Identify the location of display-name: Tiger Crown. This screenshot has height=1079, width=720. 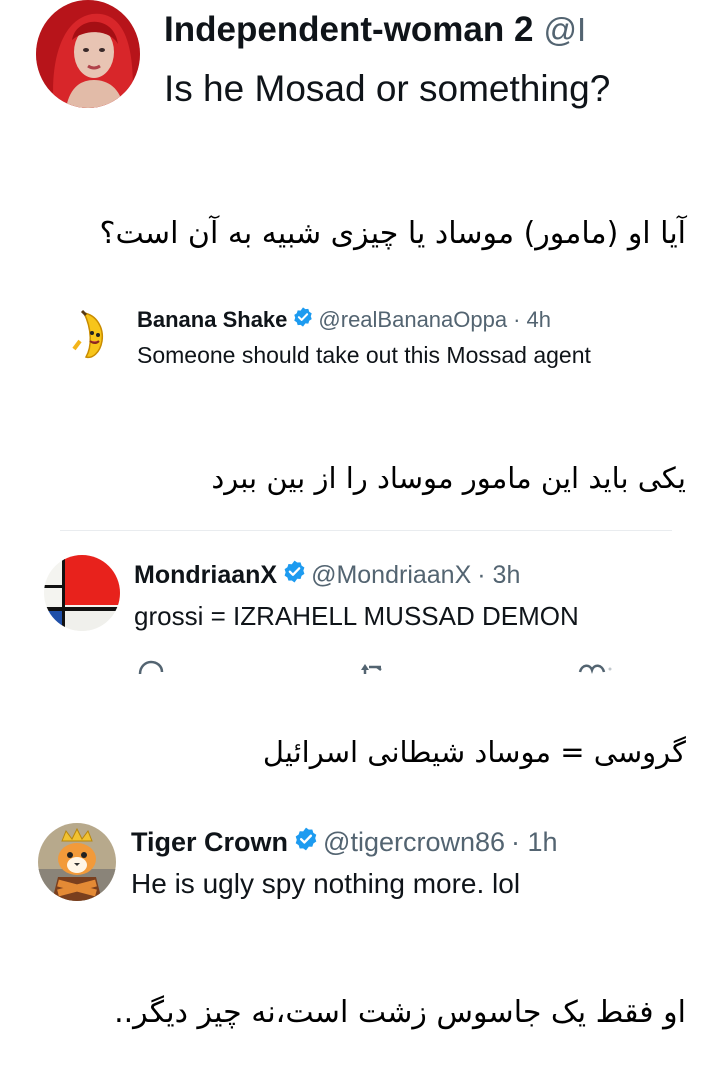
(209, 842).